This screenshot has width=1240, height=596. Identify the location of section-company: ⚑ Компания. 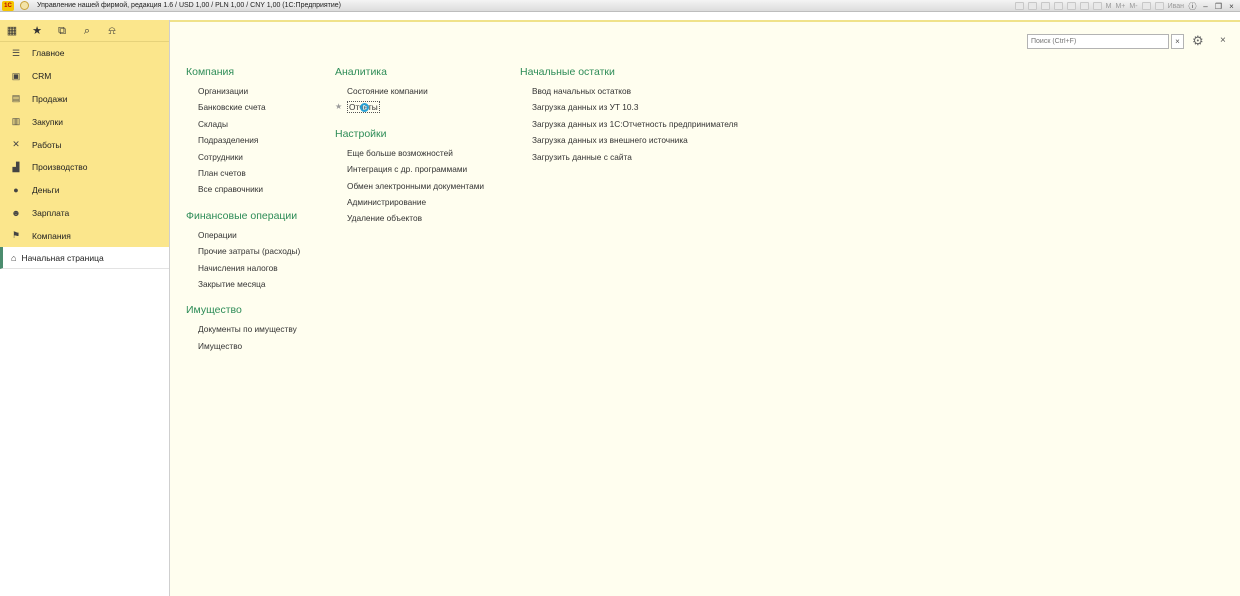
(84, 235).